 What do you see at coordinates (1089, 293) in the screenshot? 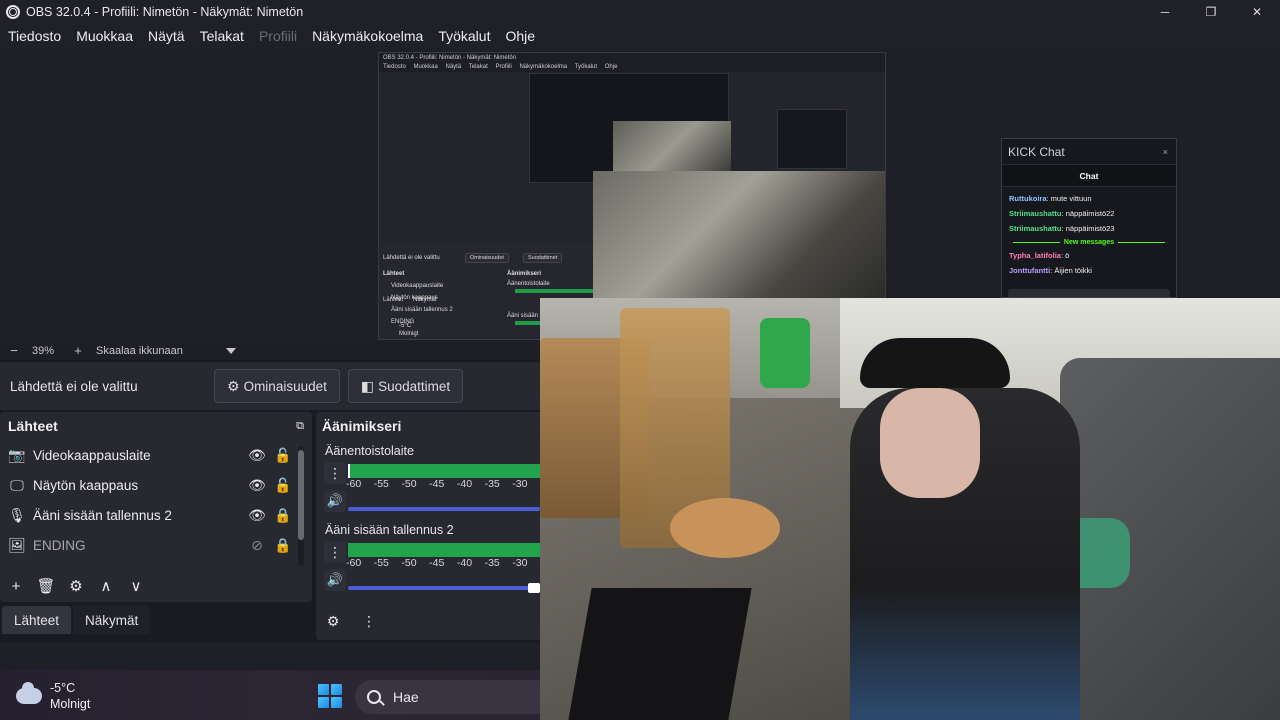
I see `kick-chat-input` at bounding box center [1089, 293].